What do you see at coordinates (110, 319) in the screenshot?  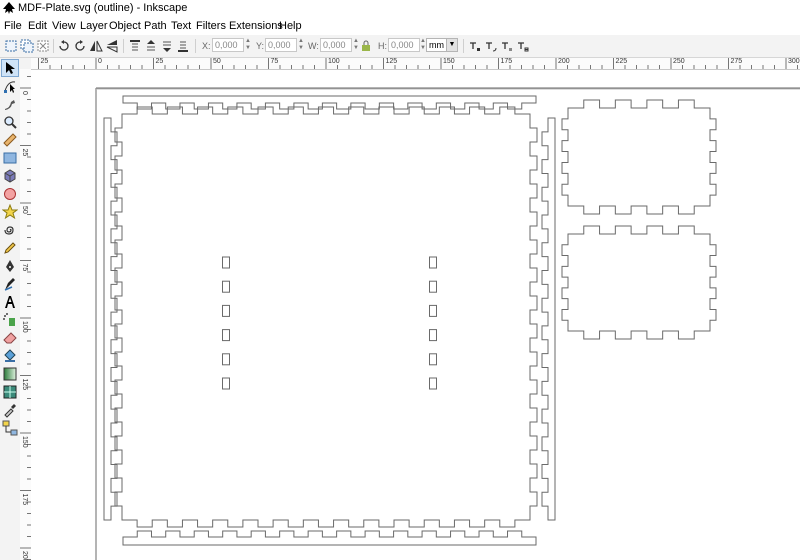 I see `left-side-strip-outline` at bounding box center [110, 319].